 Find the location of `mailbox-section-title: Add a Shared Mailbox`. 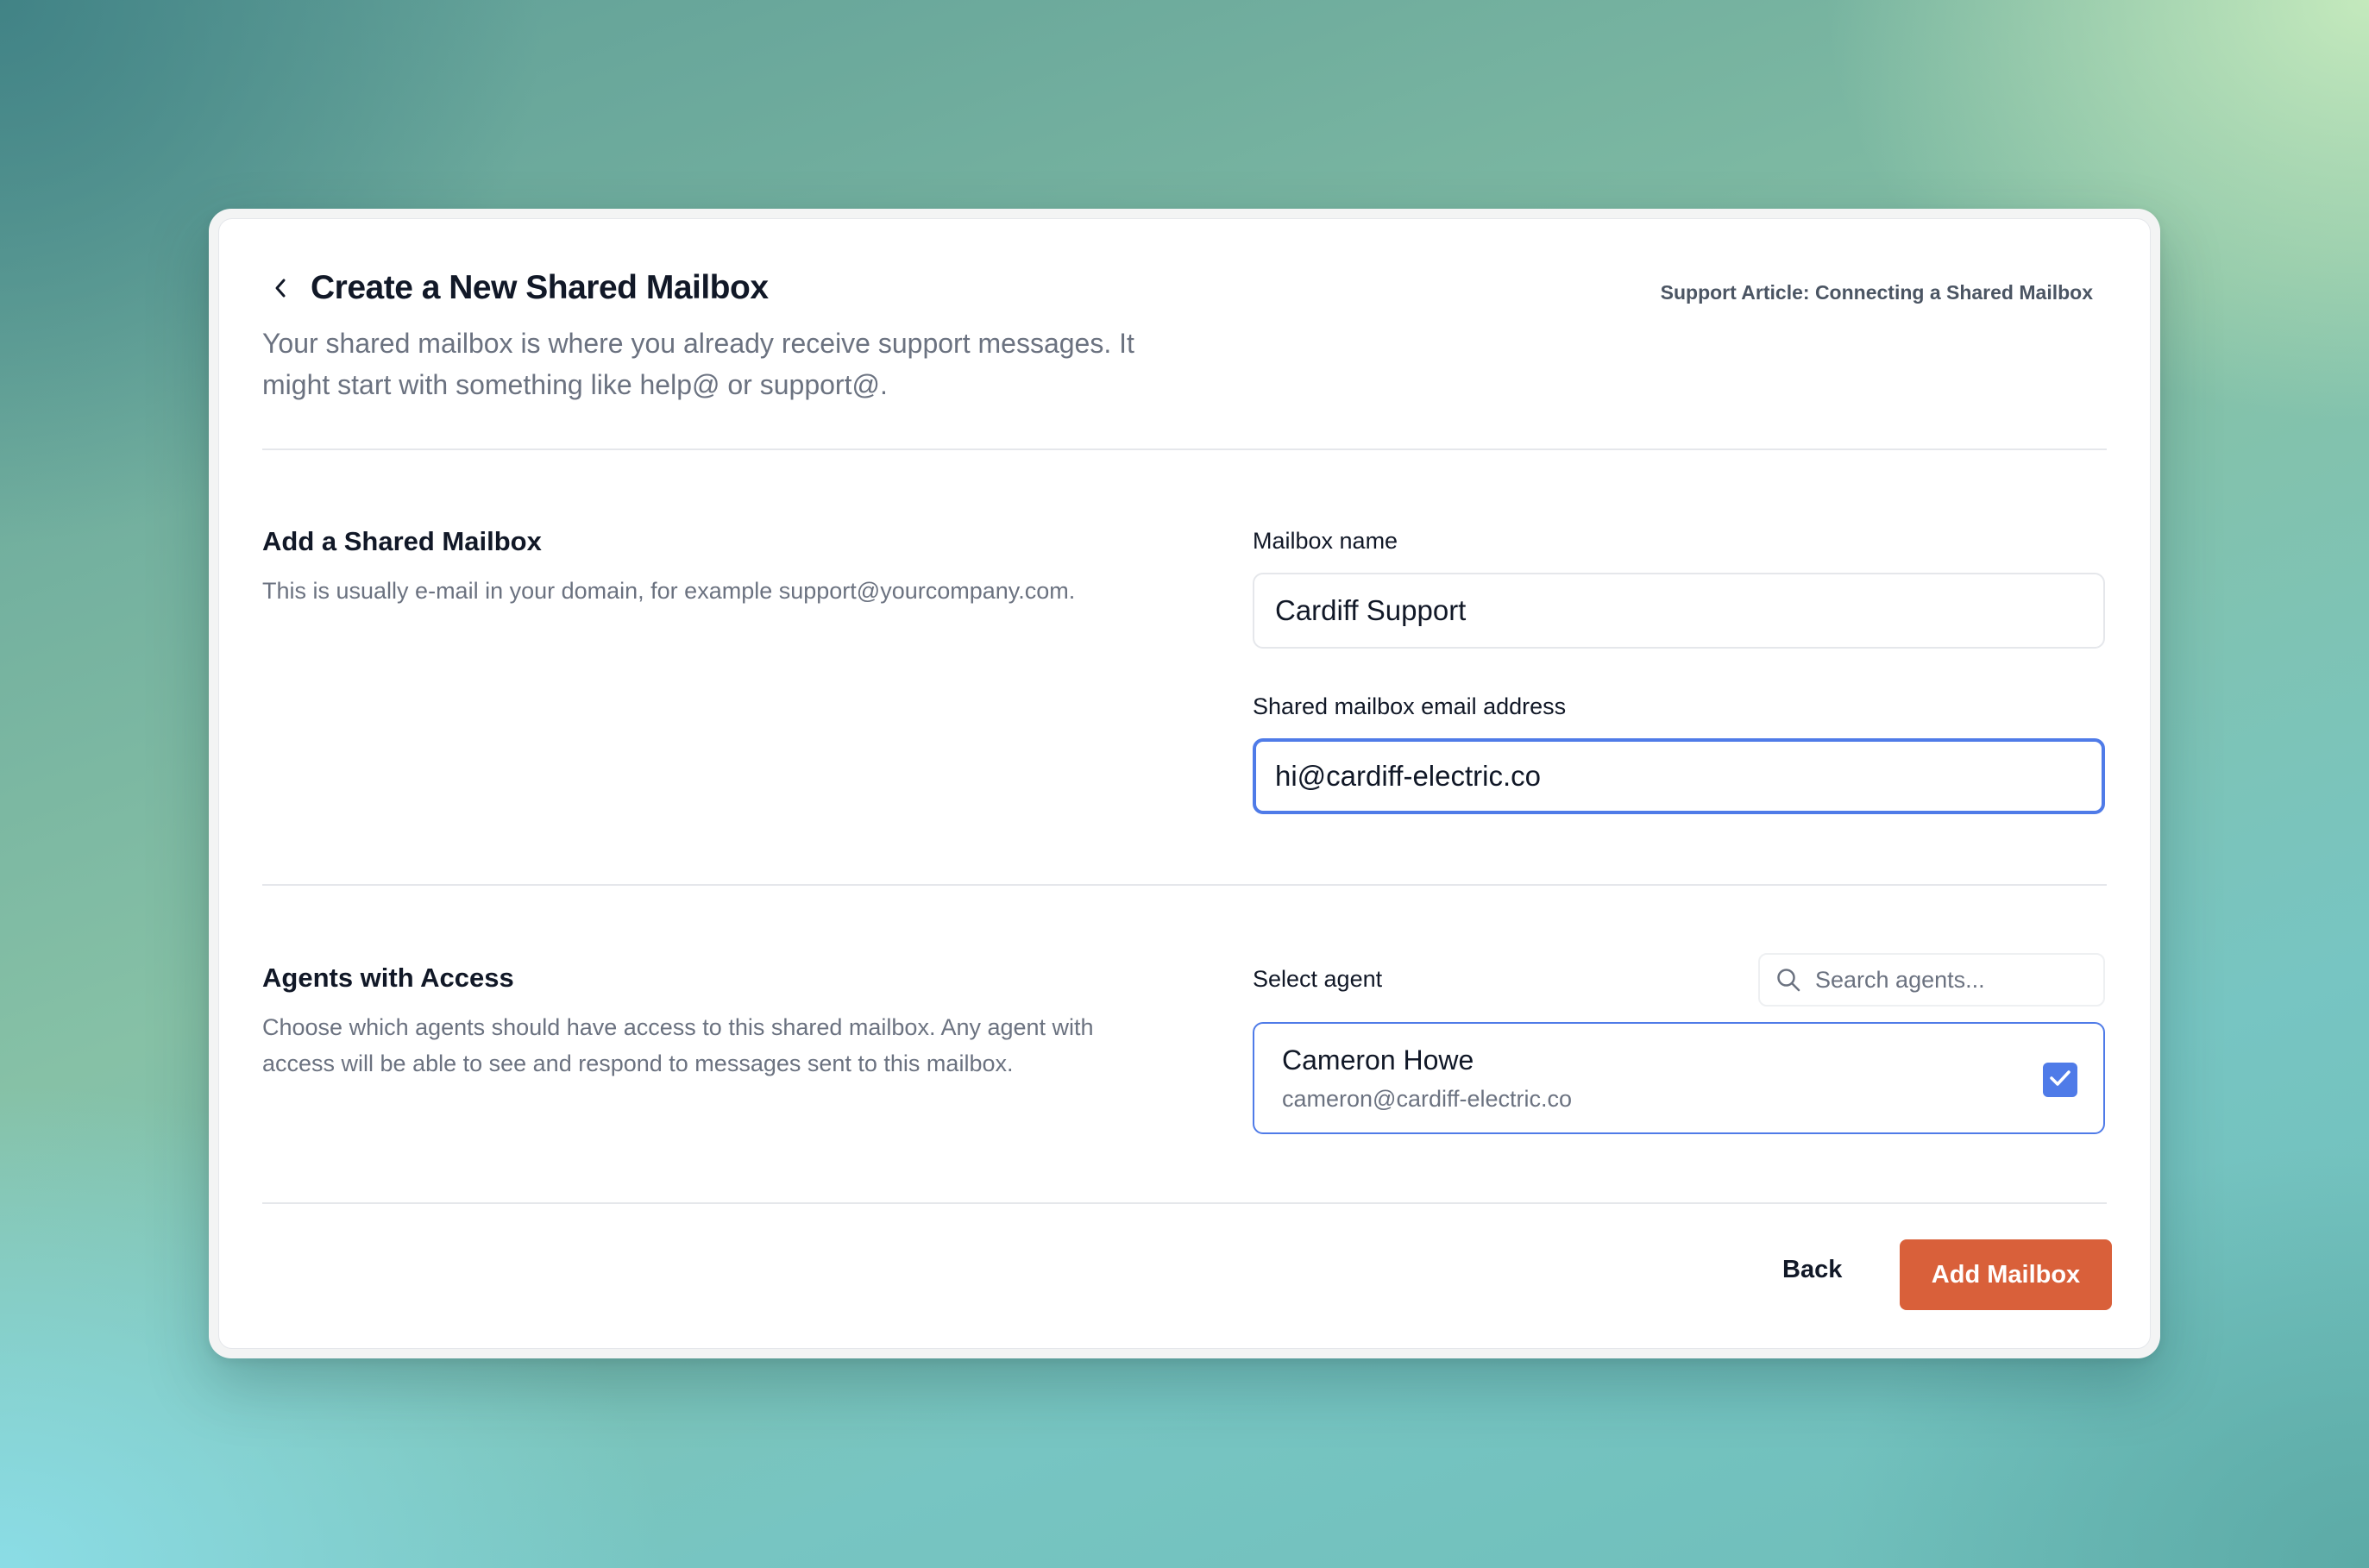

mailbox-section-title: Add a Shared Mailbox is located at coordinates (402, 541).